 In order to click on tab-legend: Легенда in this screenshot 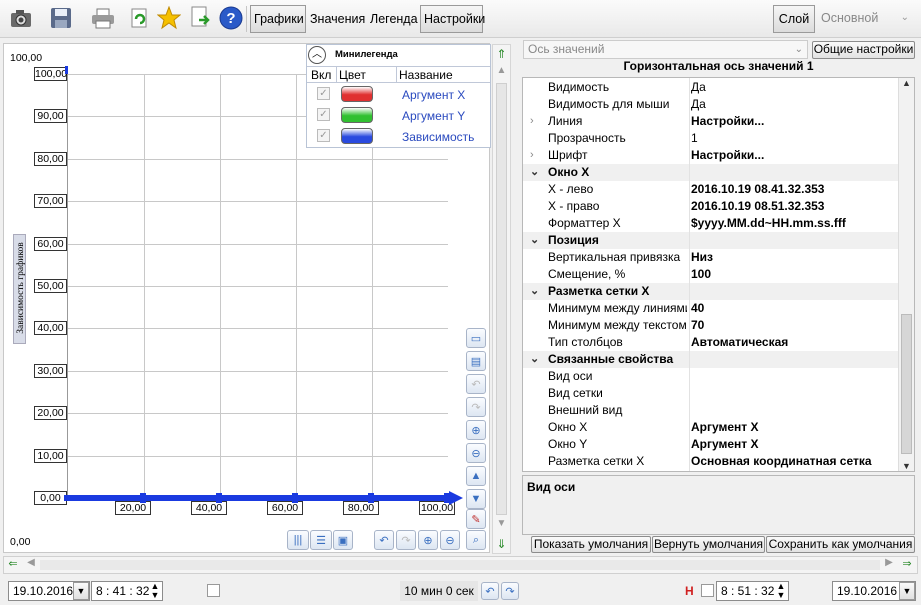, I will do `click(392, 19)`.